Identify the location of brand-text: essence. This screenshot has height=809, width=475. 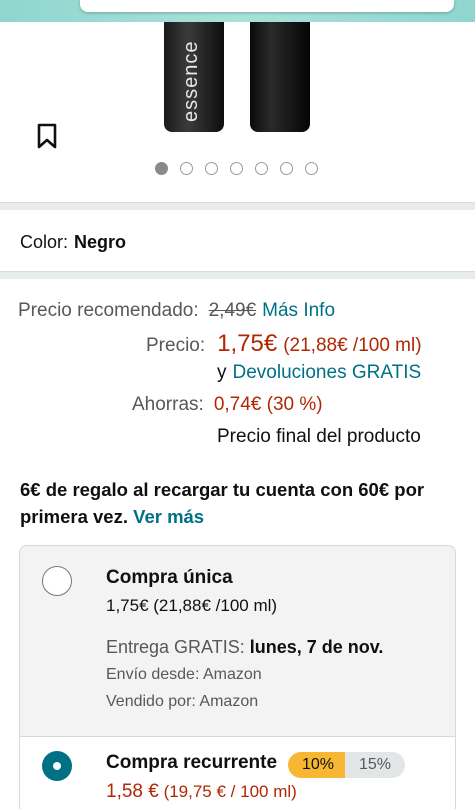
(191, 81).